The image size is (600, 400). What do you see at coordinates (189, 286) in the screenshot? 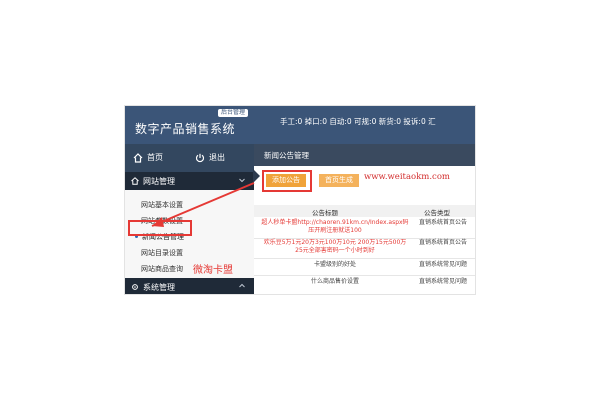
I see `nav-section-system: 系统管理` at bounding box center [189, 286].